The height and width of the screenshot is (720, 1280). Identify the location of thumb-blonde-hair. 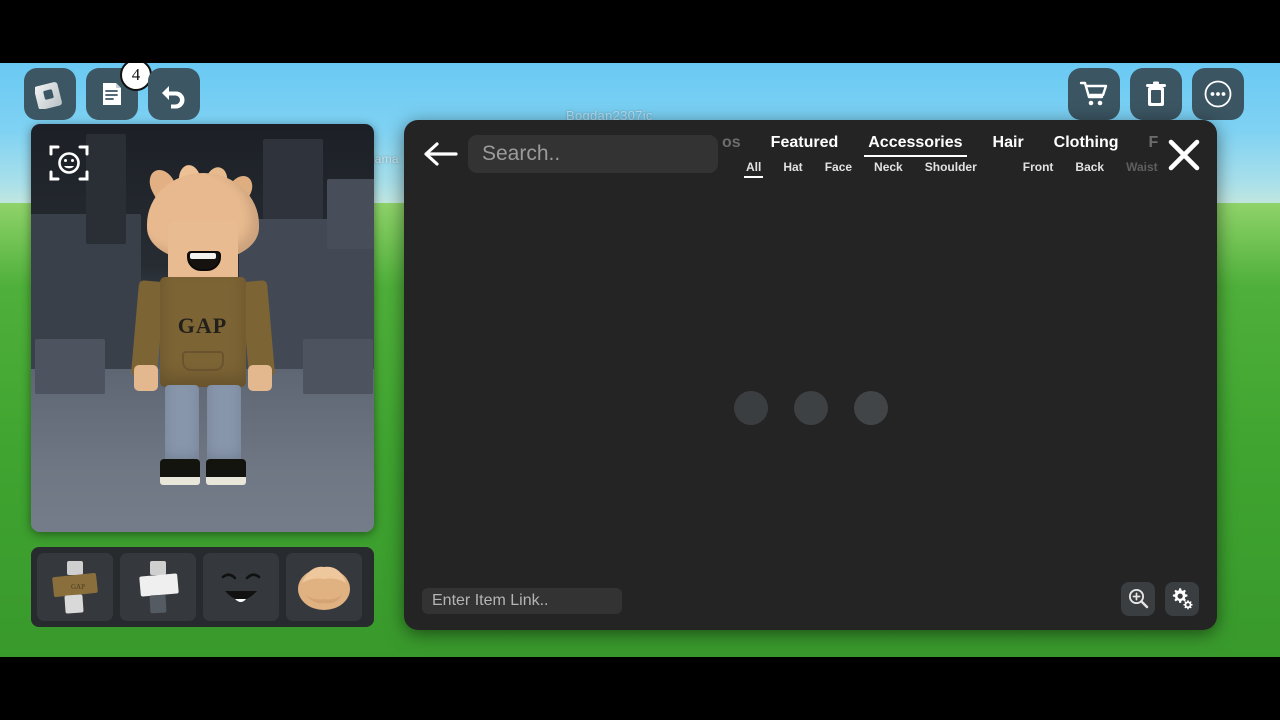
(324, 587).